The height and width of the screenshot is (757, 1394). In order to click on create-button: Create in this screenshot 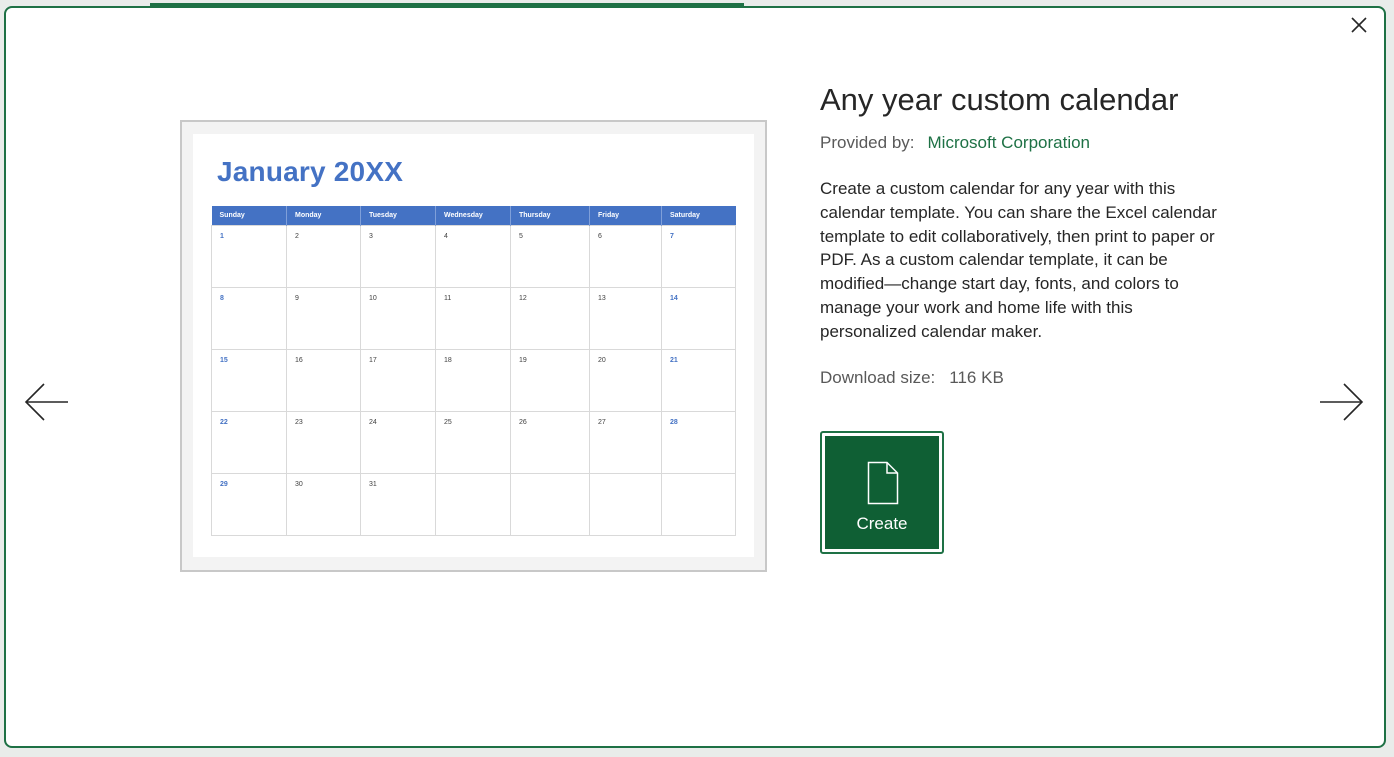, I will do `click(882, 492)`.